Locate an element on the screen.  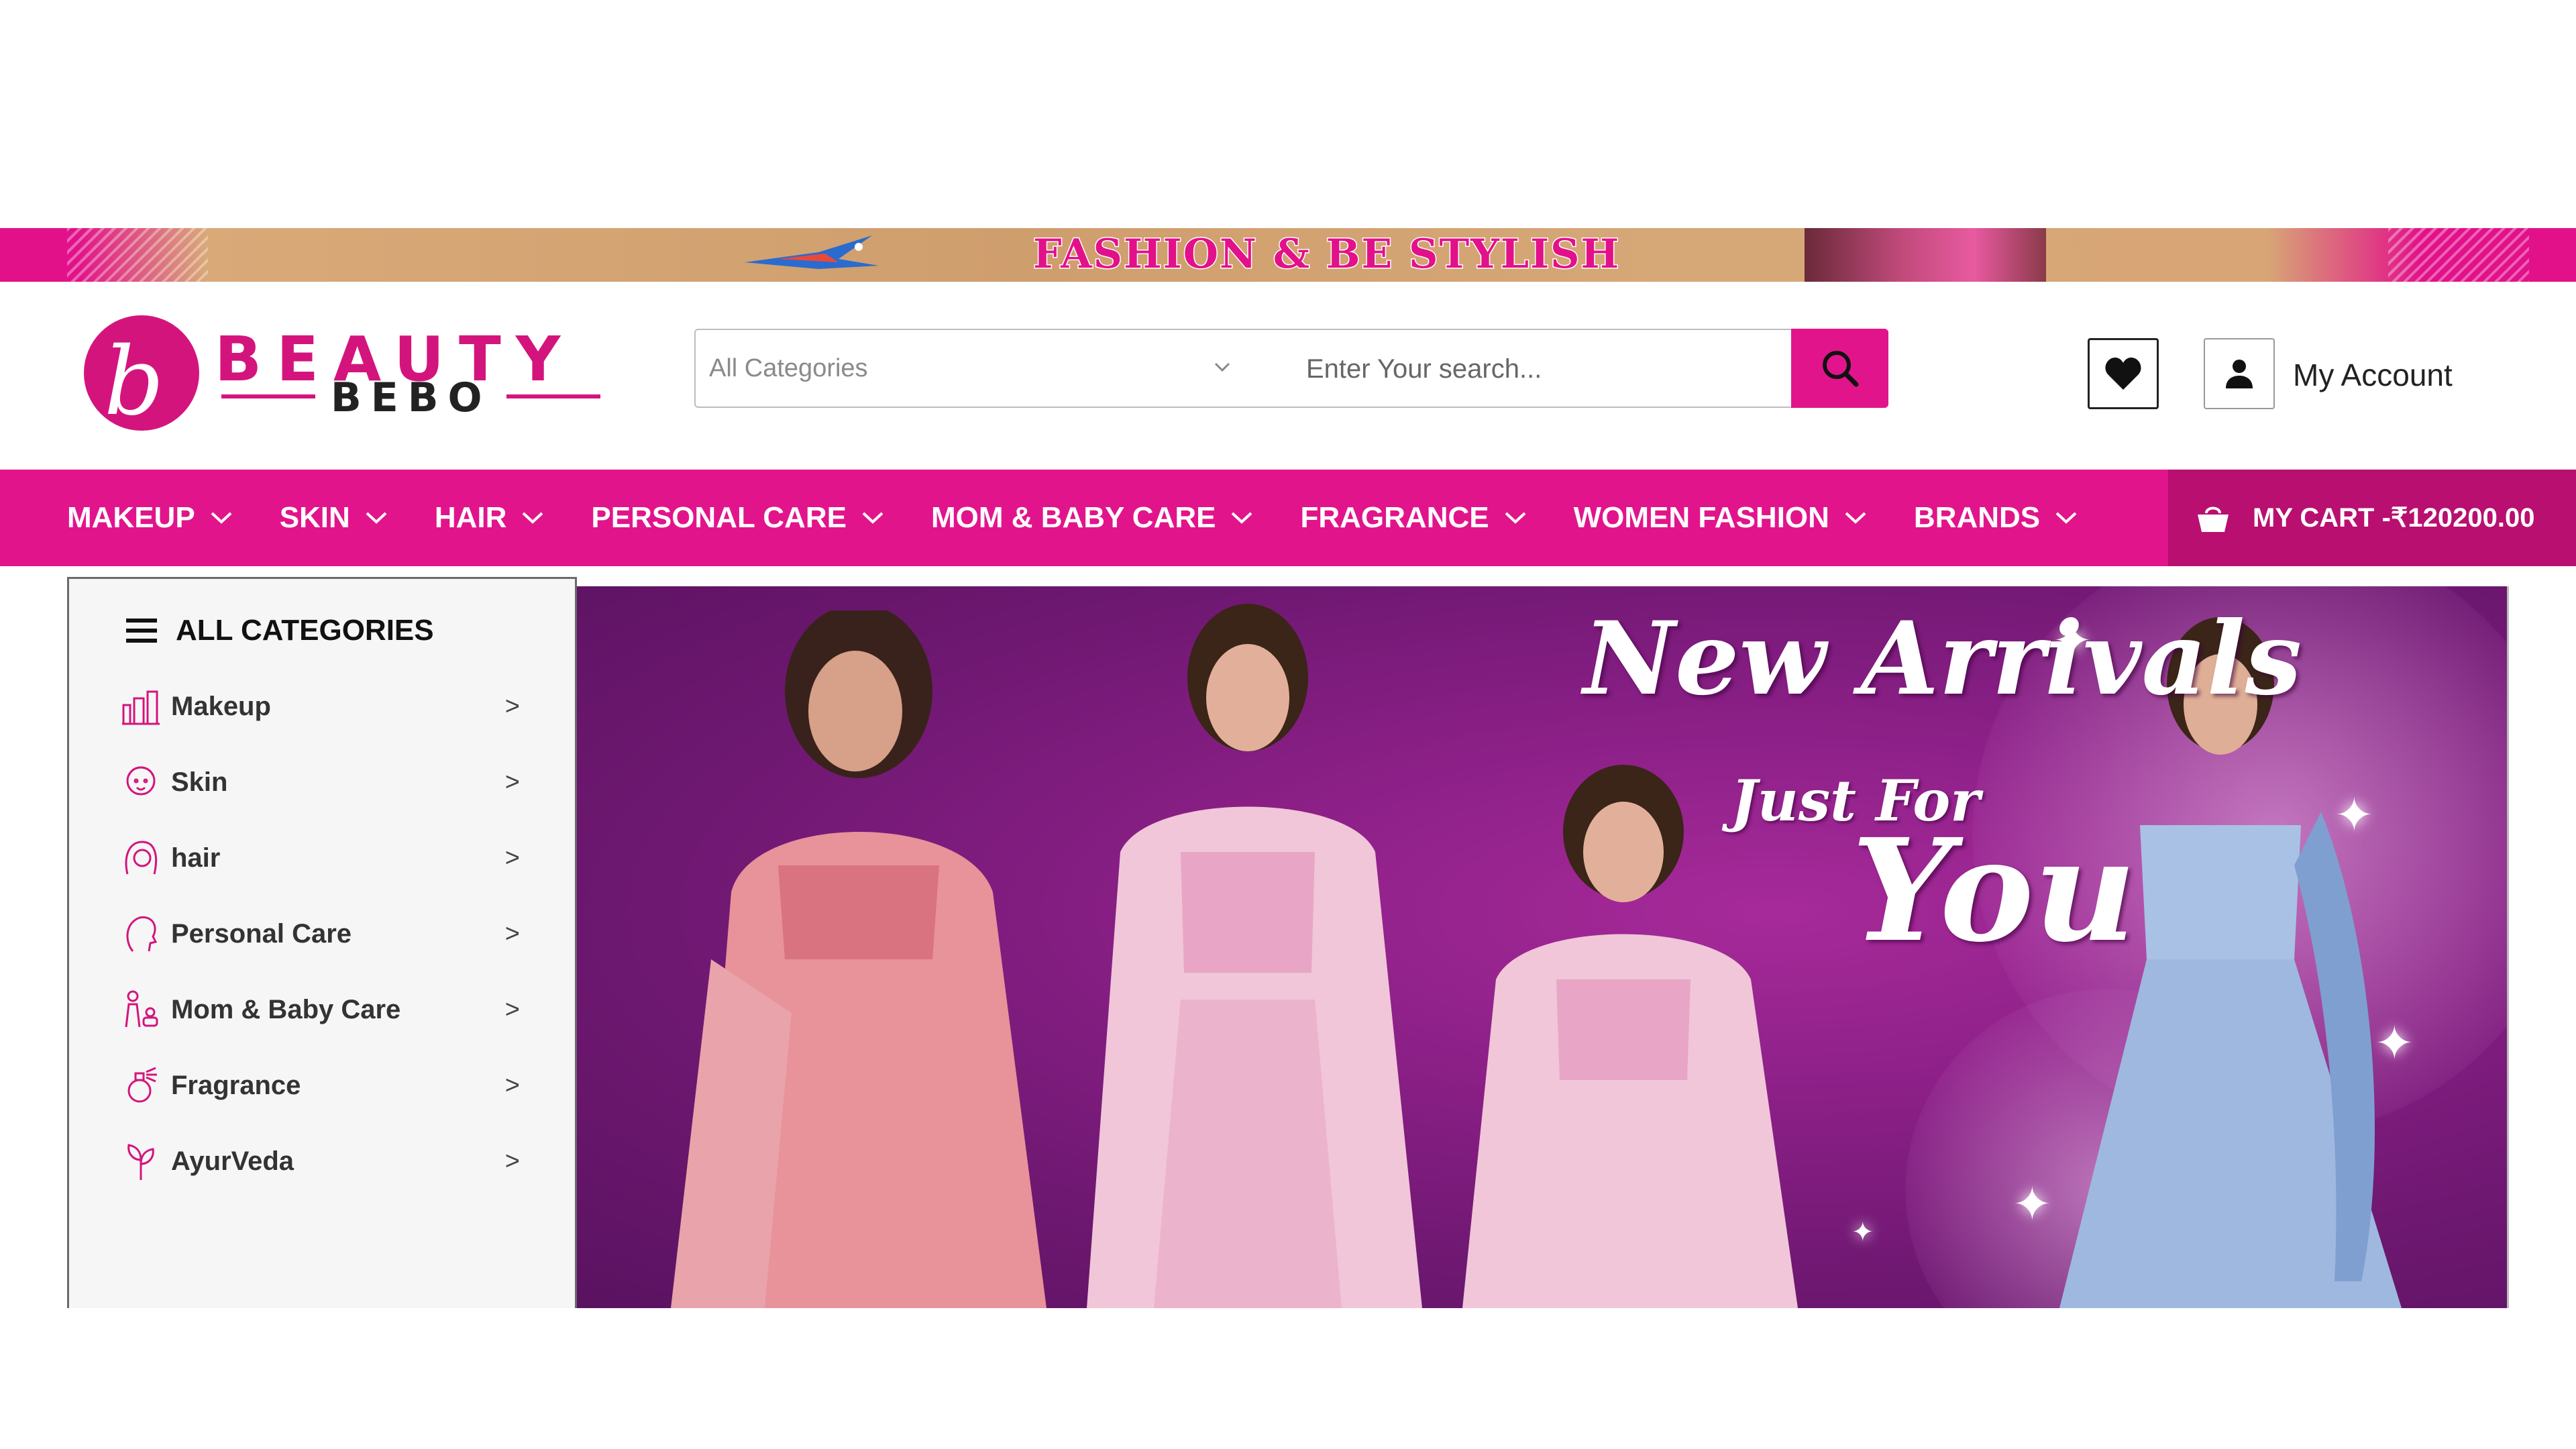
nav-item-label: SKIN is located at coordinates (314, 517).